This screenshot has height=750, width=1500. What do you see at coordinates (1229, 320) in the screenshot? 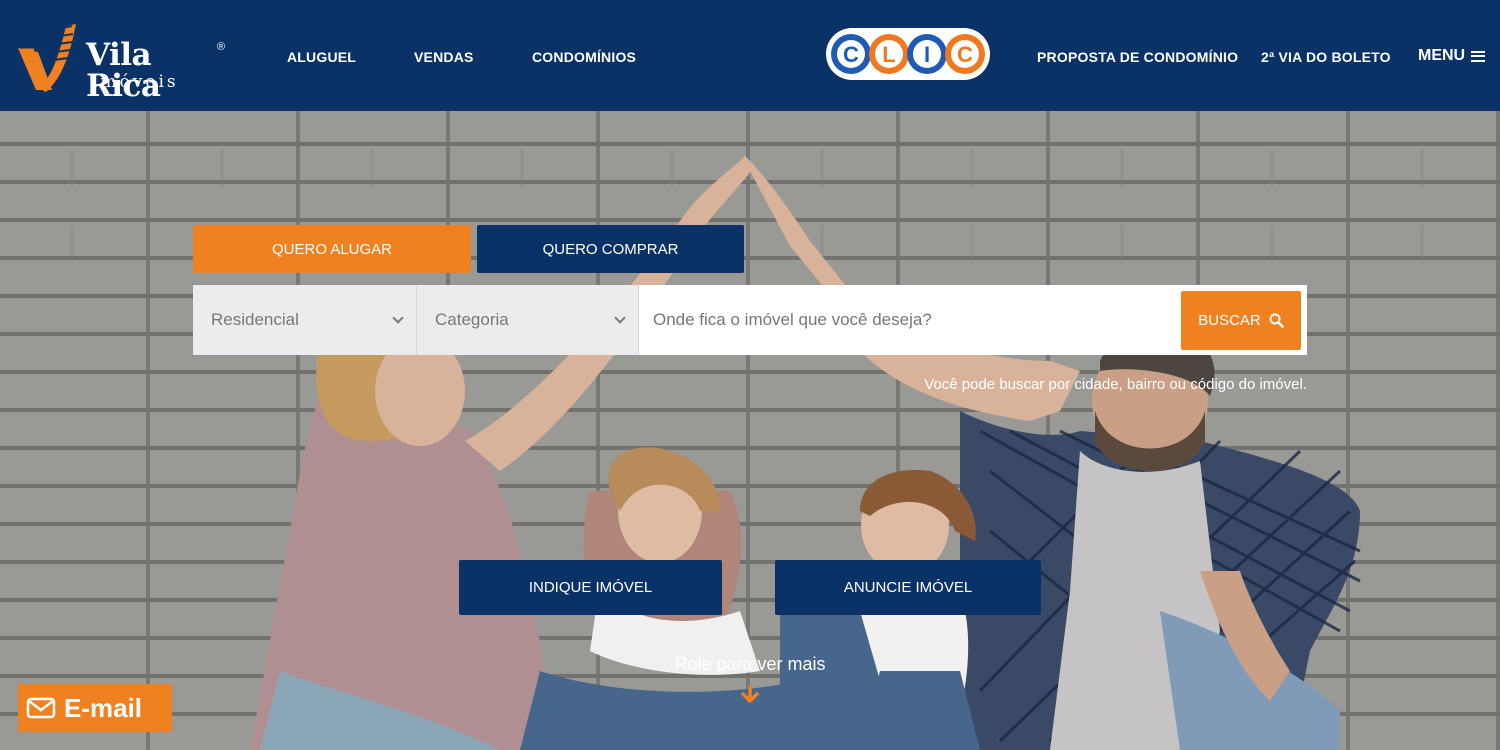
I see `search-button-label: BUSCAR` at bounding box center [1229, 320].